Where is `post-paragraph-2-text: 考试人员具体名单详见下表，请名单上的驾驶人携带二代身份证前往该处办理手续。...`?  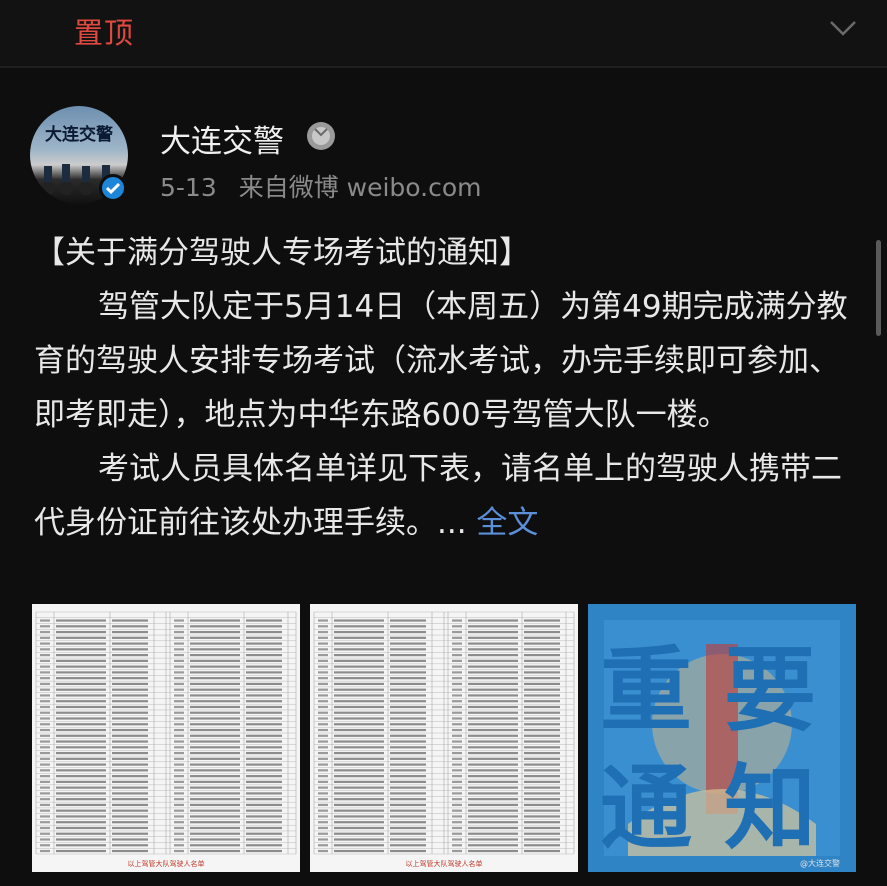
post-paragraph-2-text: 考试人员具体名单详见下表，请名单上的驾驶人携带二代身份证前往该处办理手续。... is located at coordinates (438, 496).